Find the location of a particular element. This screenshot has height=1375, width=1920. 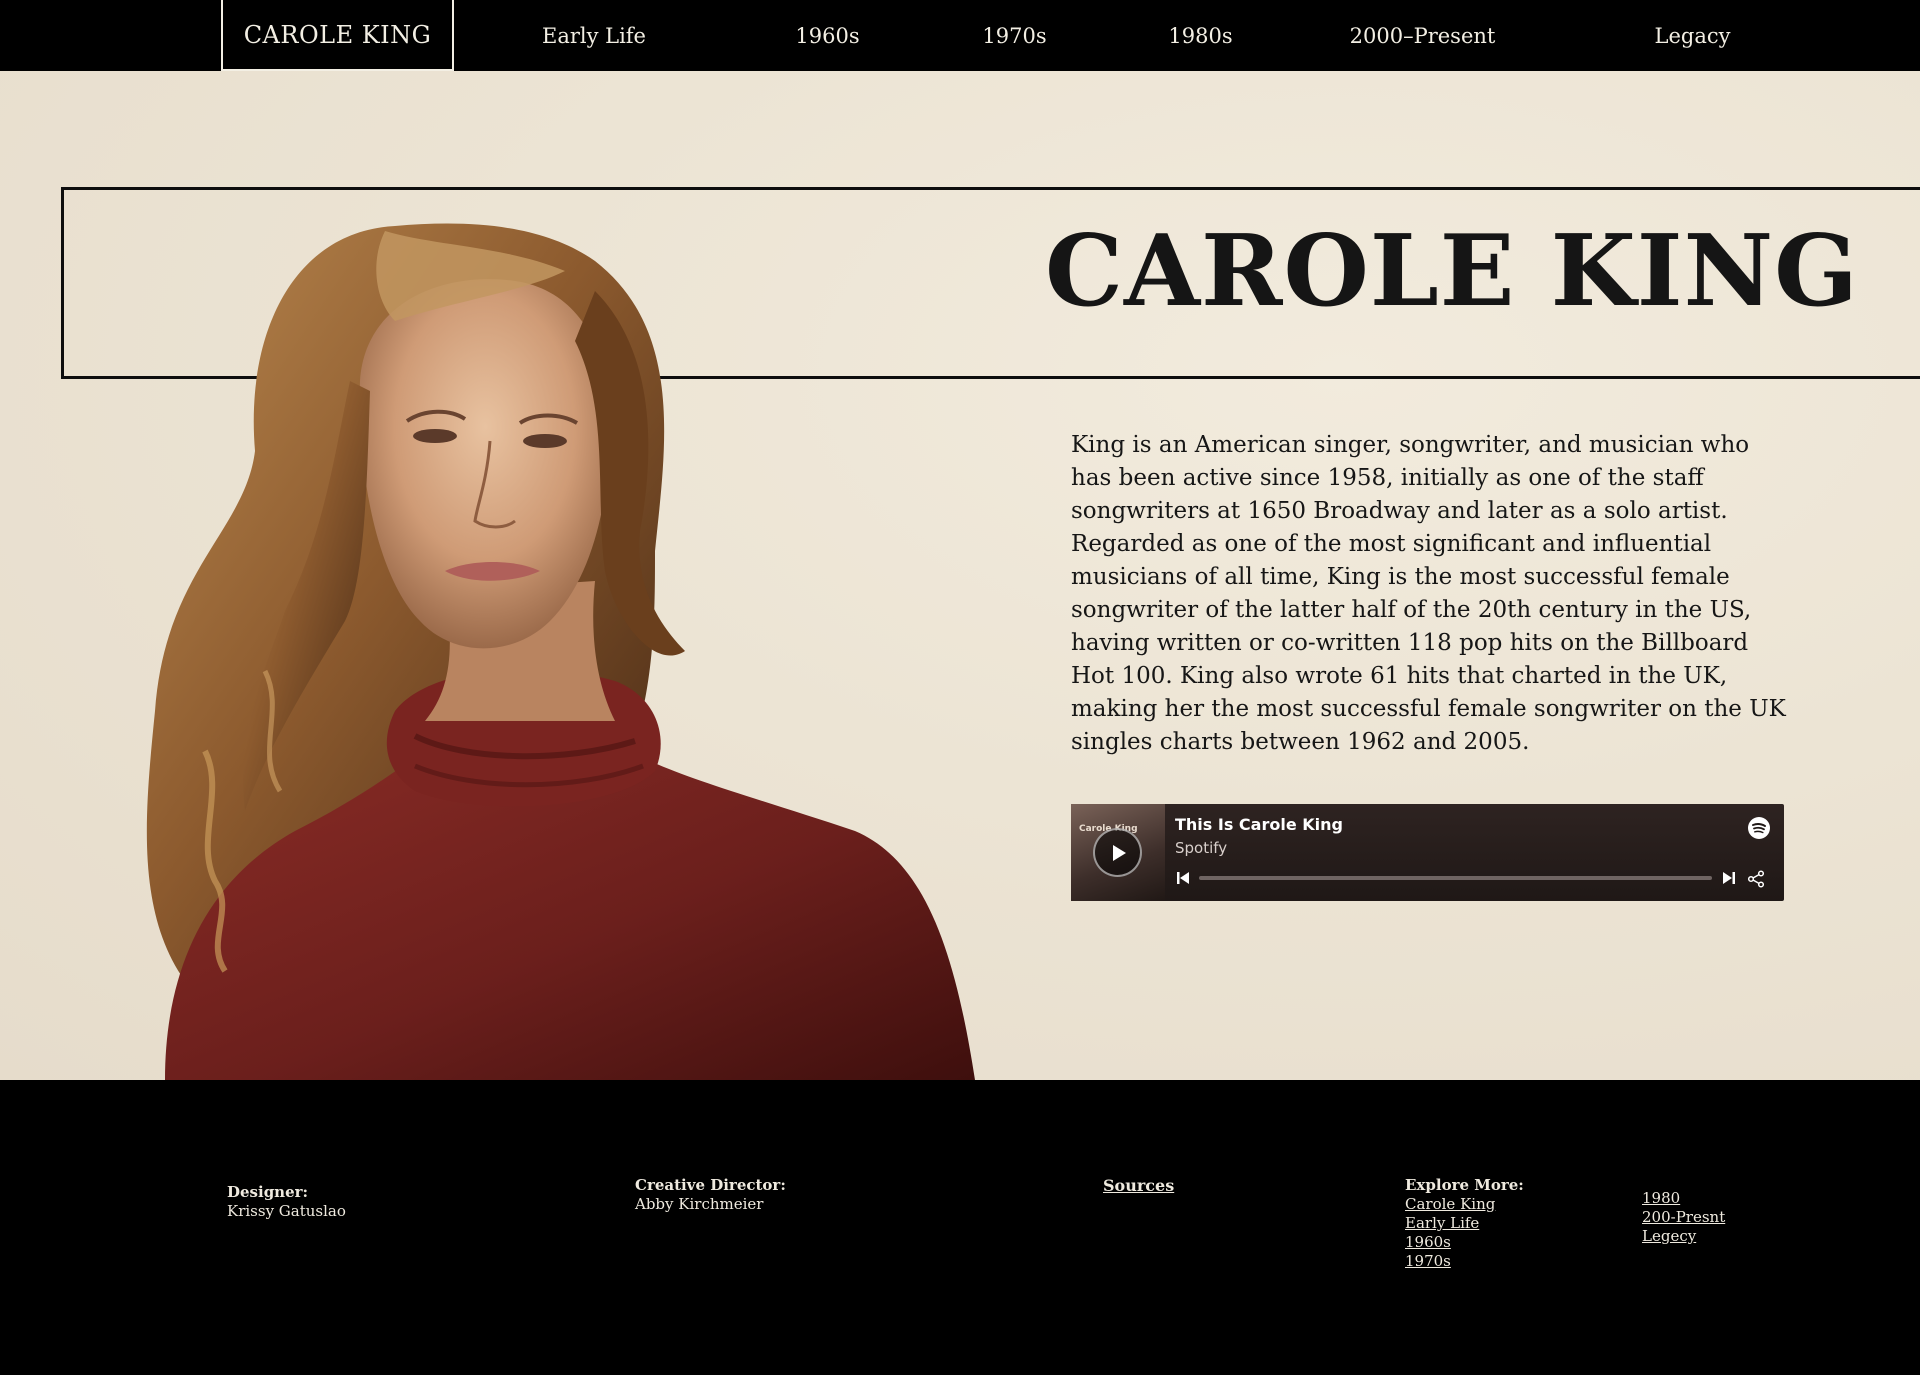

nav-item-1960s: 1960s is located at coordinates (827, 35).